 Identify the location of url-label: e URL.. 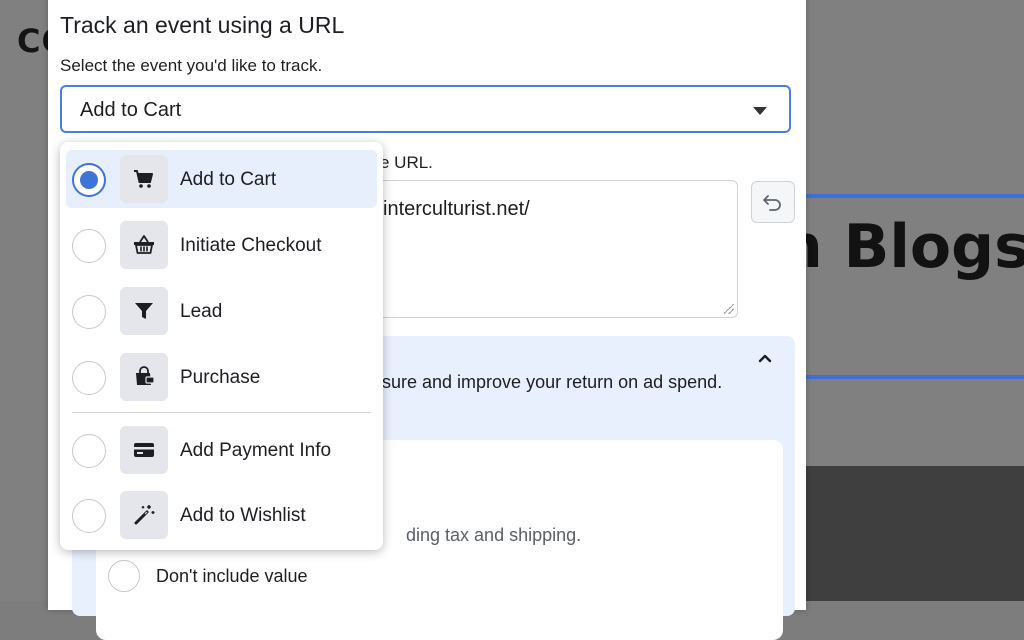
(406, 162).